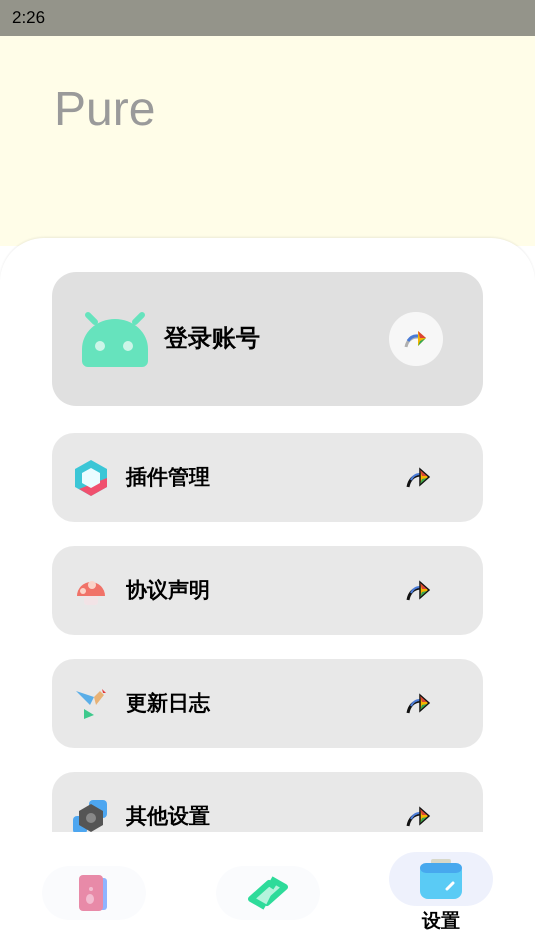 This screenshot has height=951, width=535. Describe the element at coordinates (268, 893) in the screenshot. I see `nav-tab` at that location.